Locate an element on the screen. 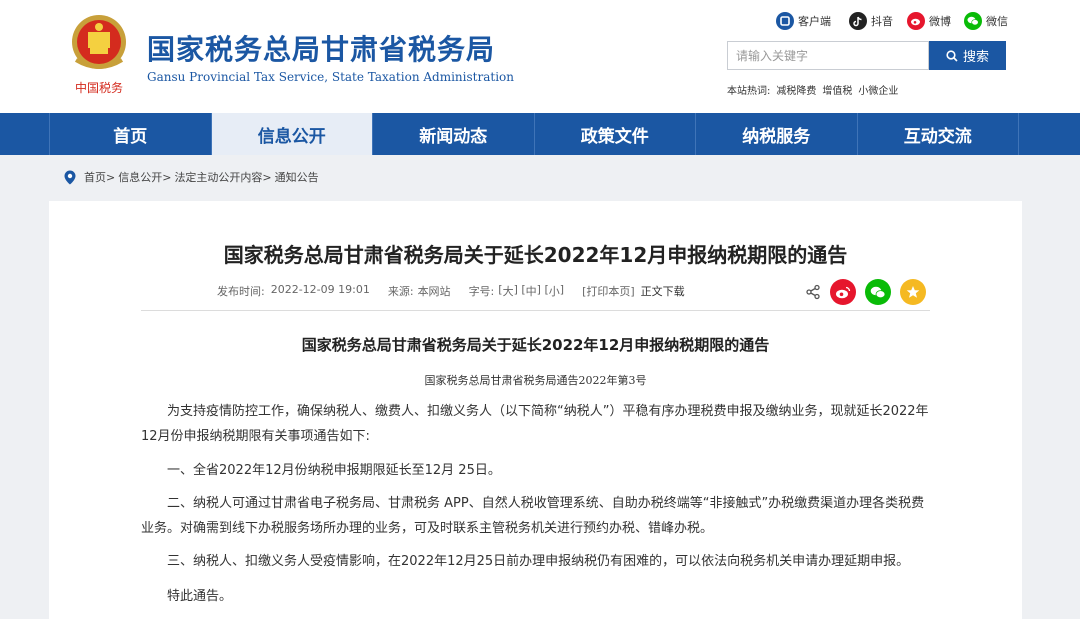 This screenshot has width=1080, height=619. hot-word-link: 增值税 is located at coordinates (837, 91).